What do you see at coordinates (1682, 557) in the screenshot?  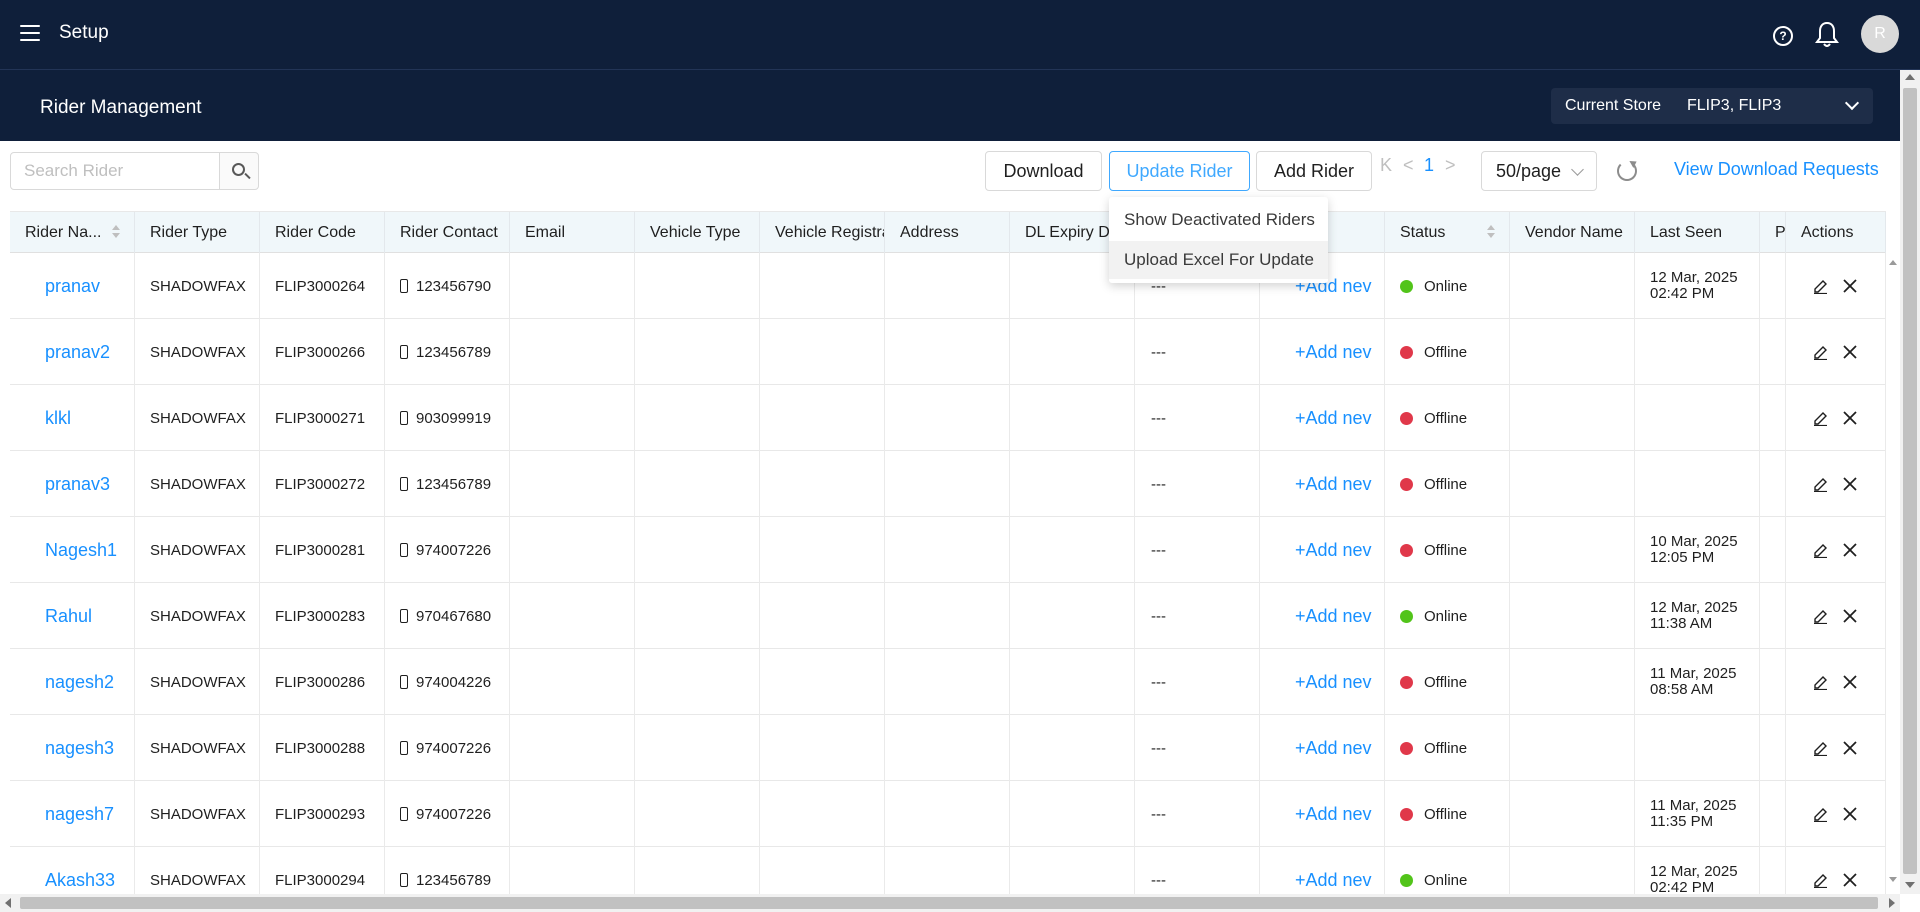 I see `last-seen-time: 12:05 PM` at bounding box center [1682, 557].